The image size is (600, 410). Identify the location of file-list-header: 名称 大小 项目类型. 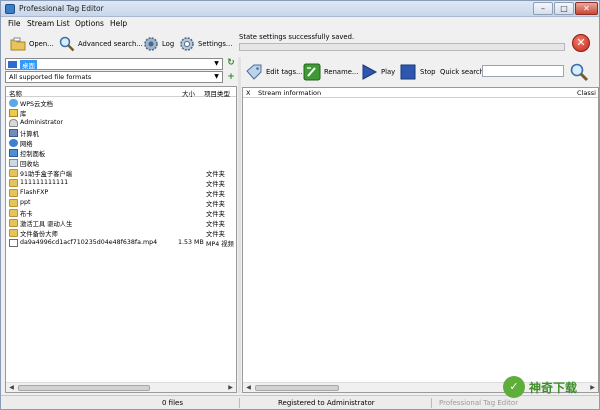
(121, 92).